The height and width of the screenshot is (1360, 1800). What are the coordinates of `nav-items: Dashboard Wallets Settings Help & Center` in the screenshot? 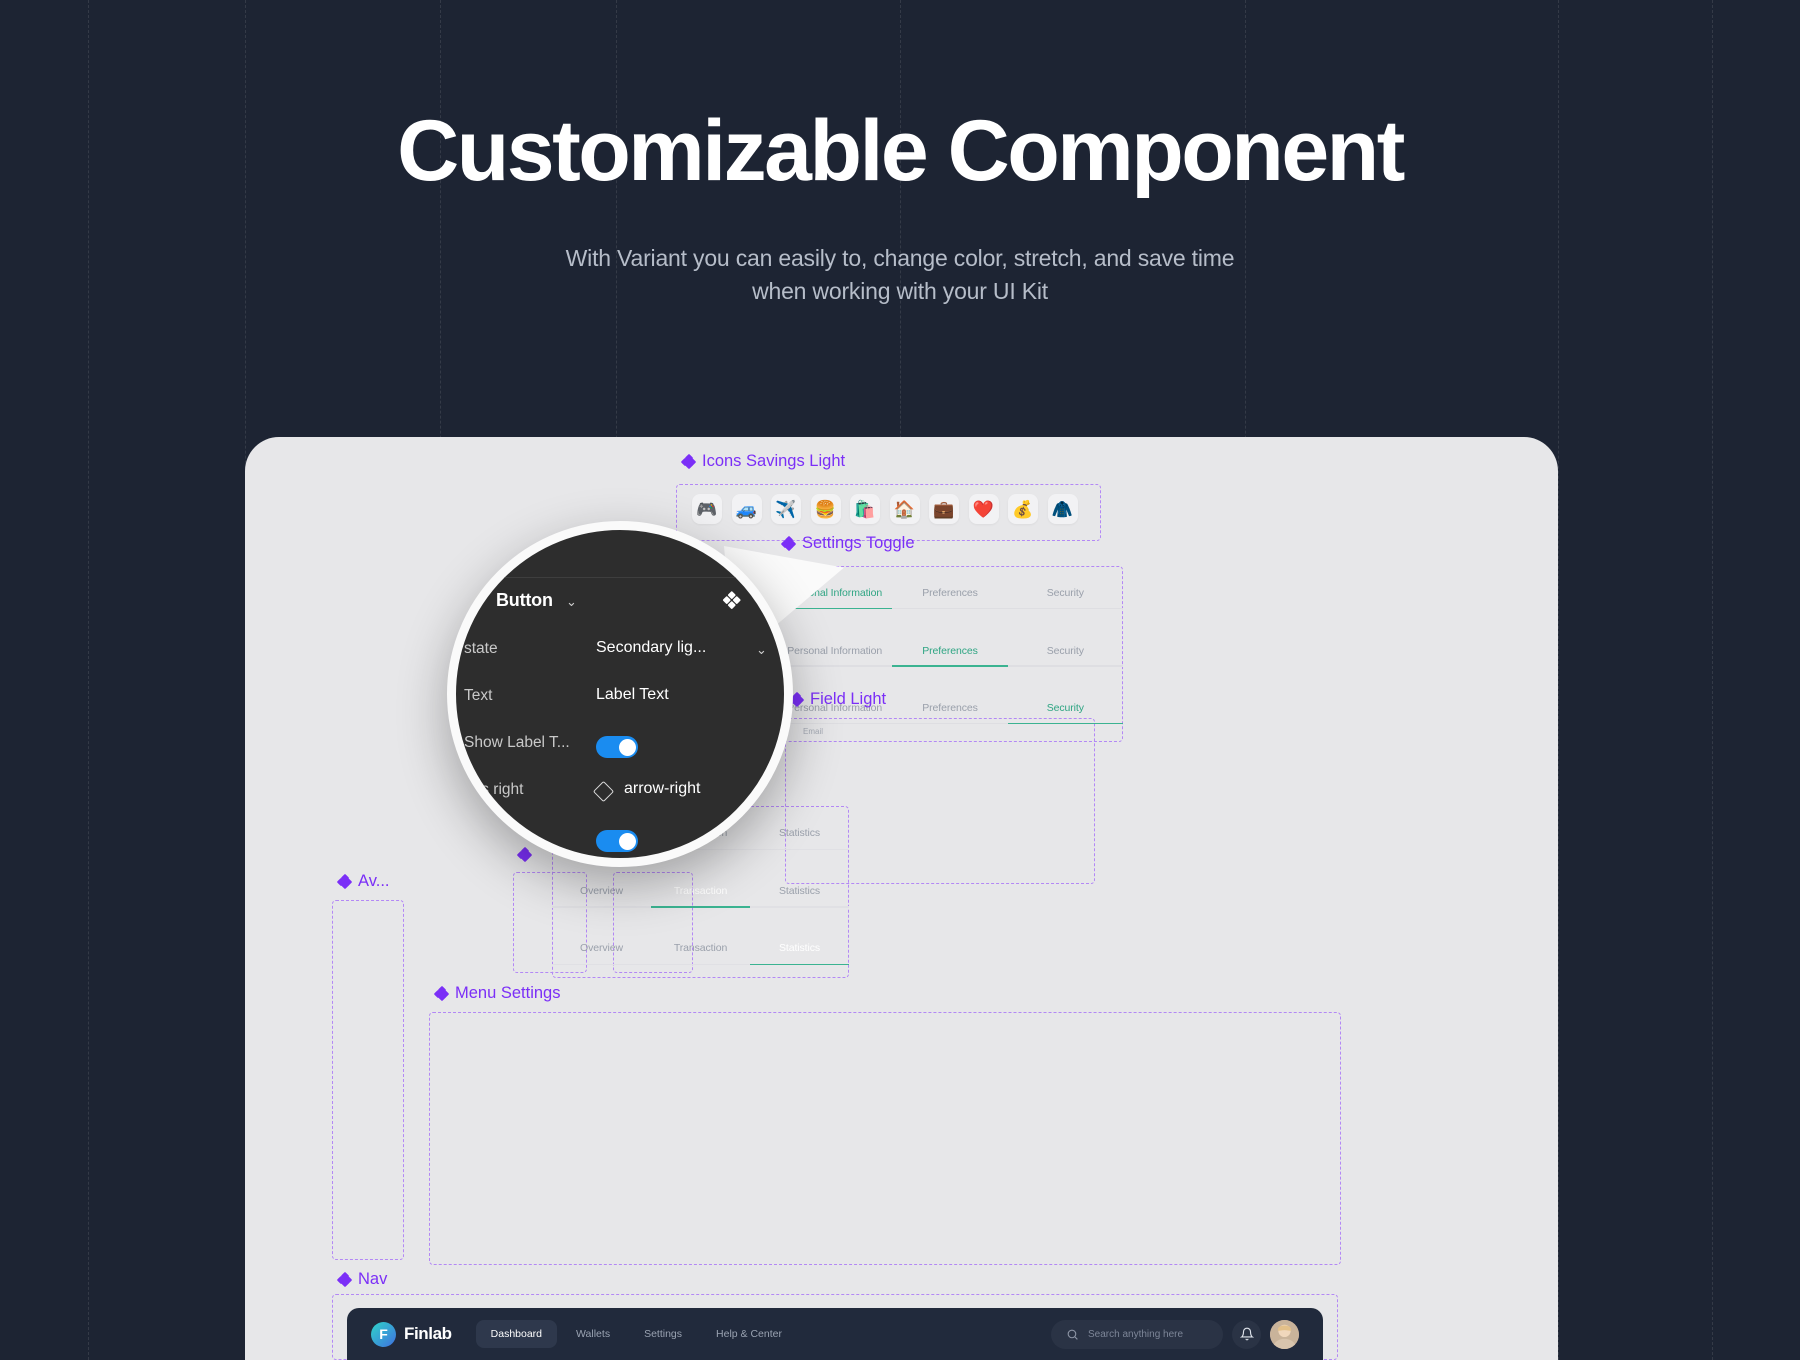 It's located at (636, 1334).